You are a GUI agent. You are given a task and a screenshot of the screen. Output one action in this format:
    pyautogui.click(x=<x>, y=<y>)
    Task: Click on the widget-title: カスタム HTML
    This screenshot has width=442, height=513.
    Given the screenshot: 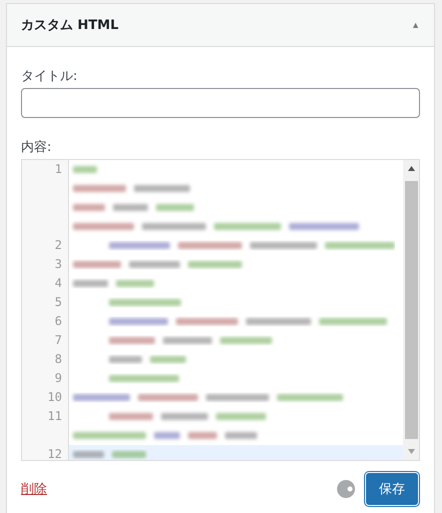 What is the action you would take?
    pyautogui.click(x=69, y=25)
    